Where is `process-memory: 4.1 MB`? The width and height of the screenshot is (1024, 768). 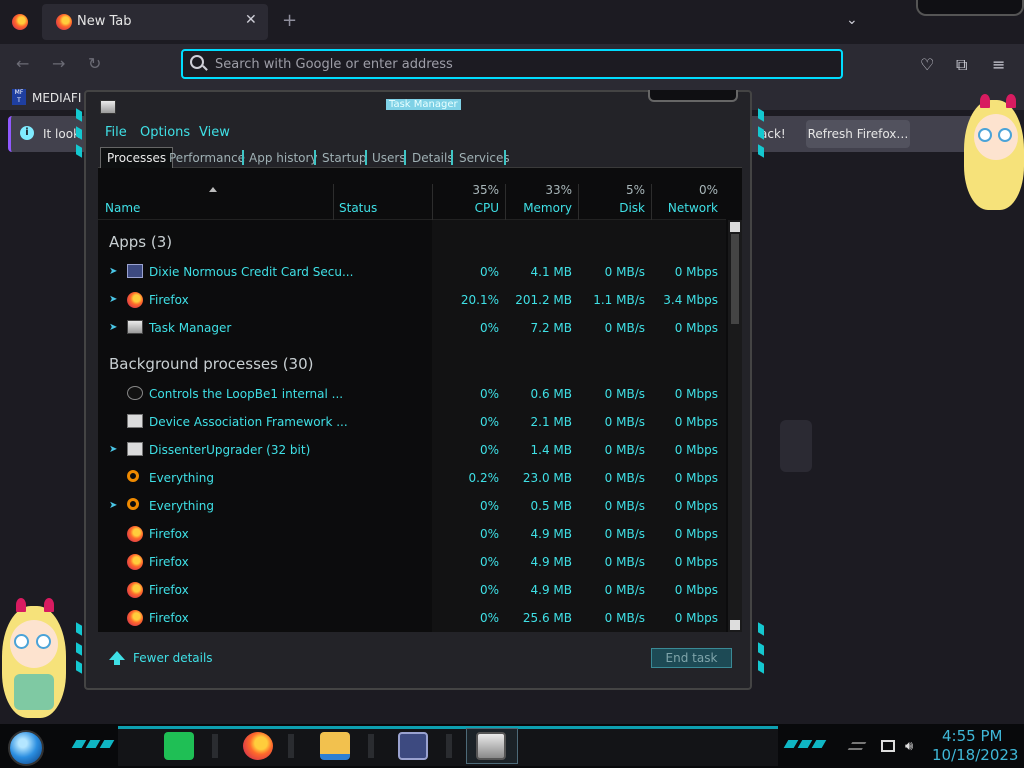 process-memory: 4.1 MB is located at coordinates (551, 272).